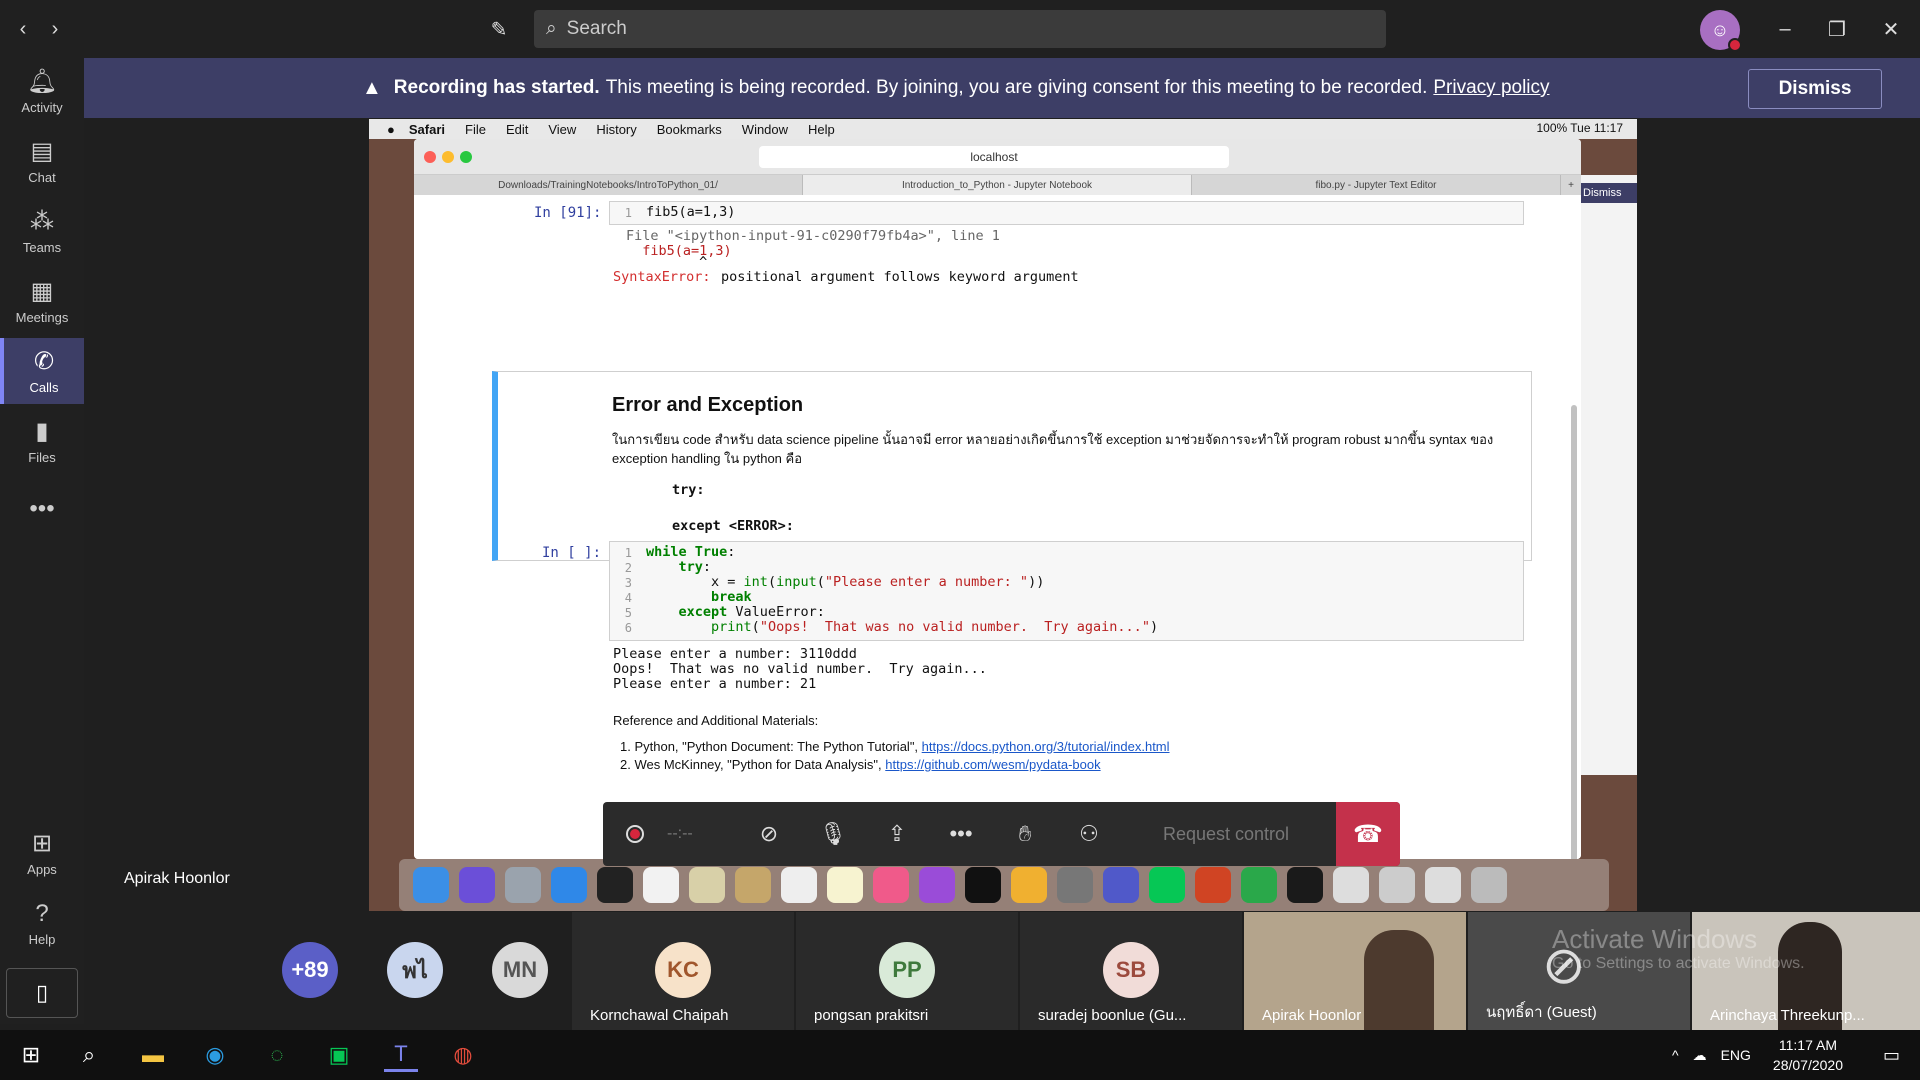  I want to click on clock: 11:17 AM 28/07/2020, so click(1808, 1055).